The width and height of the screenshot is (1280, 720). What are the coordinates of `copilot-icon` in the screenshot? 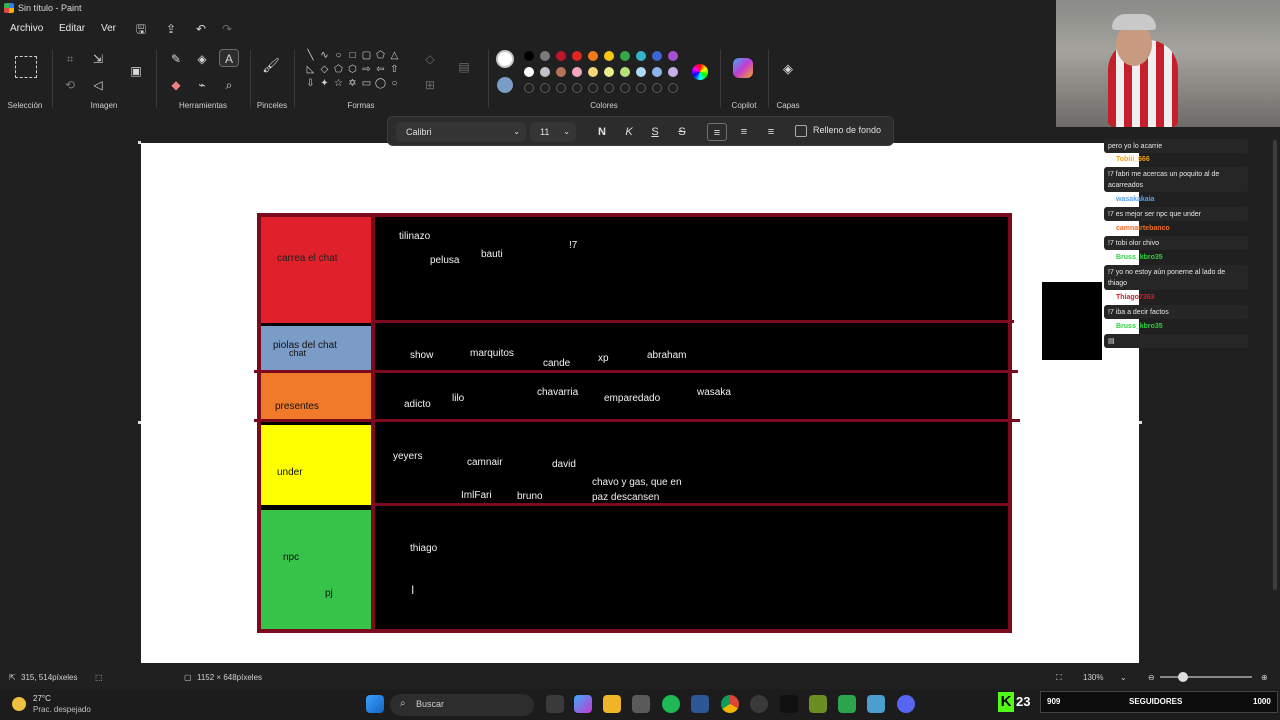 It's located at (743, 68).